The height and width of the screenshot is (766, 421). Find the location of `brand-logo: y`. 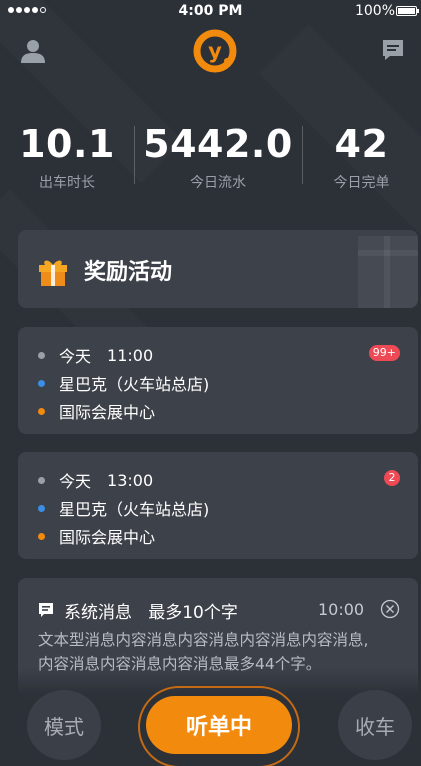

brand-logo: y is located at coordinates (215, 51).